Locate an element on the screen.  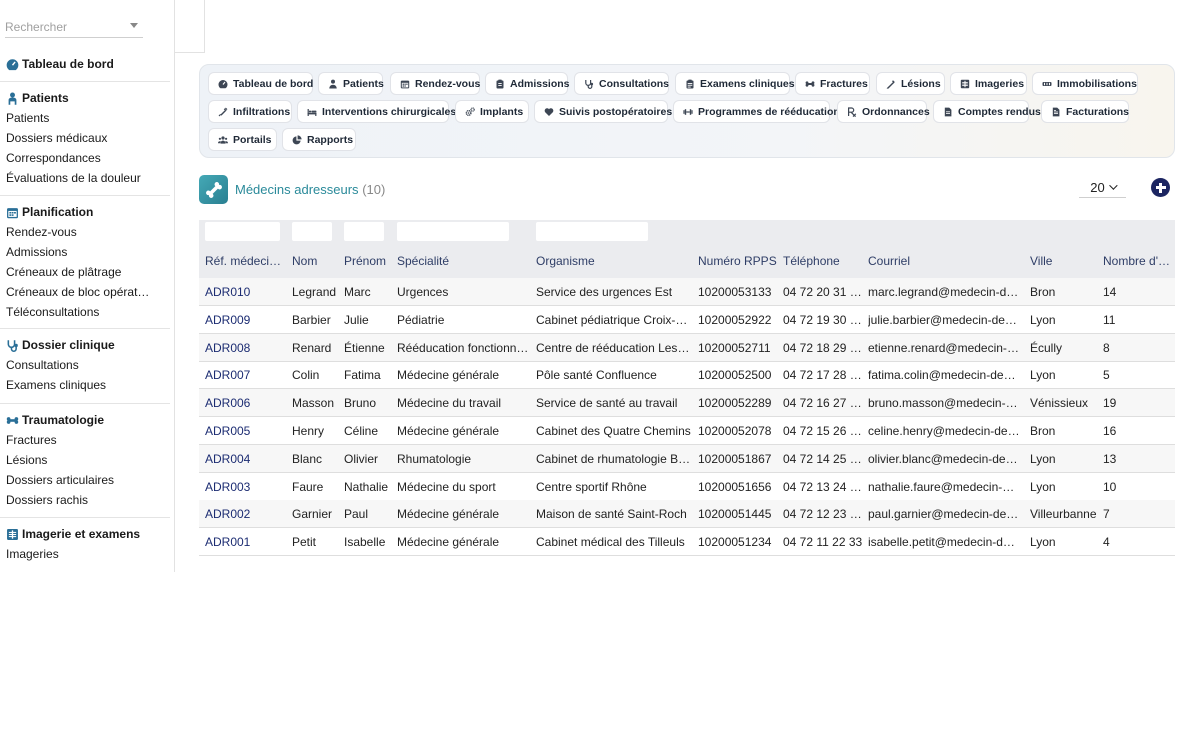
row-reference-link: ADR009 is located at coordinates (245, 320).